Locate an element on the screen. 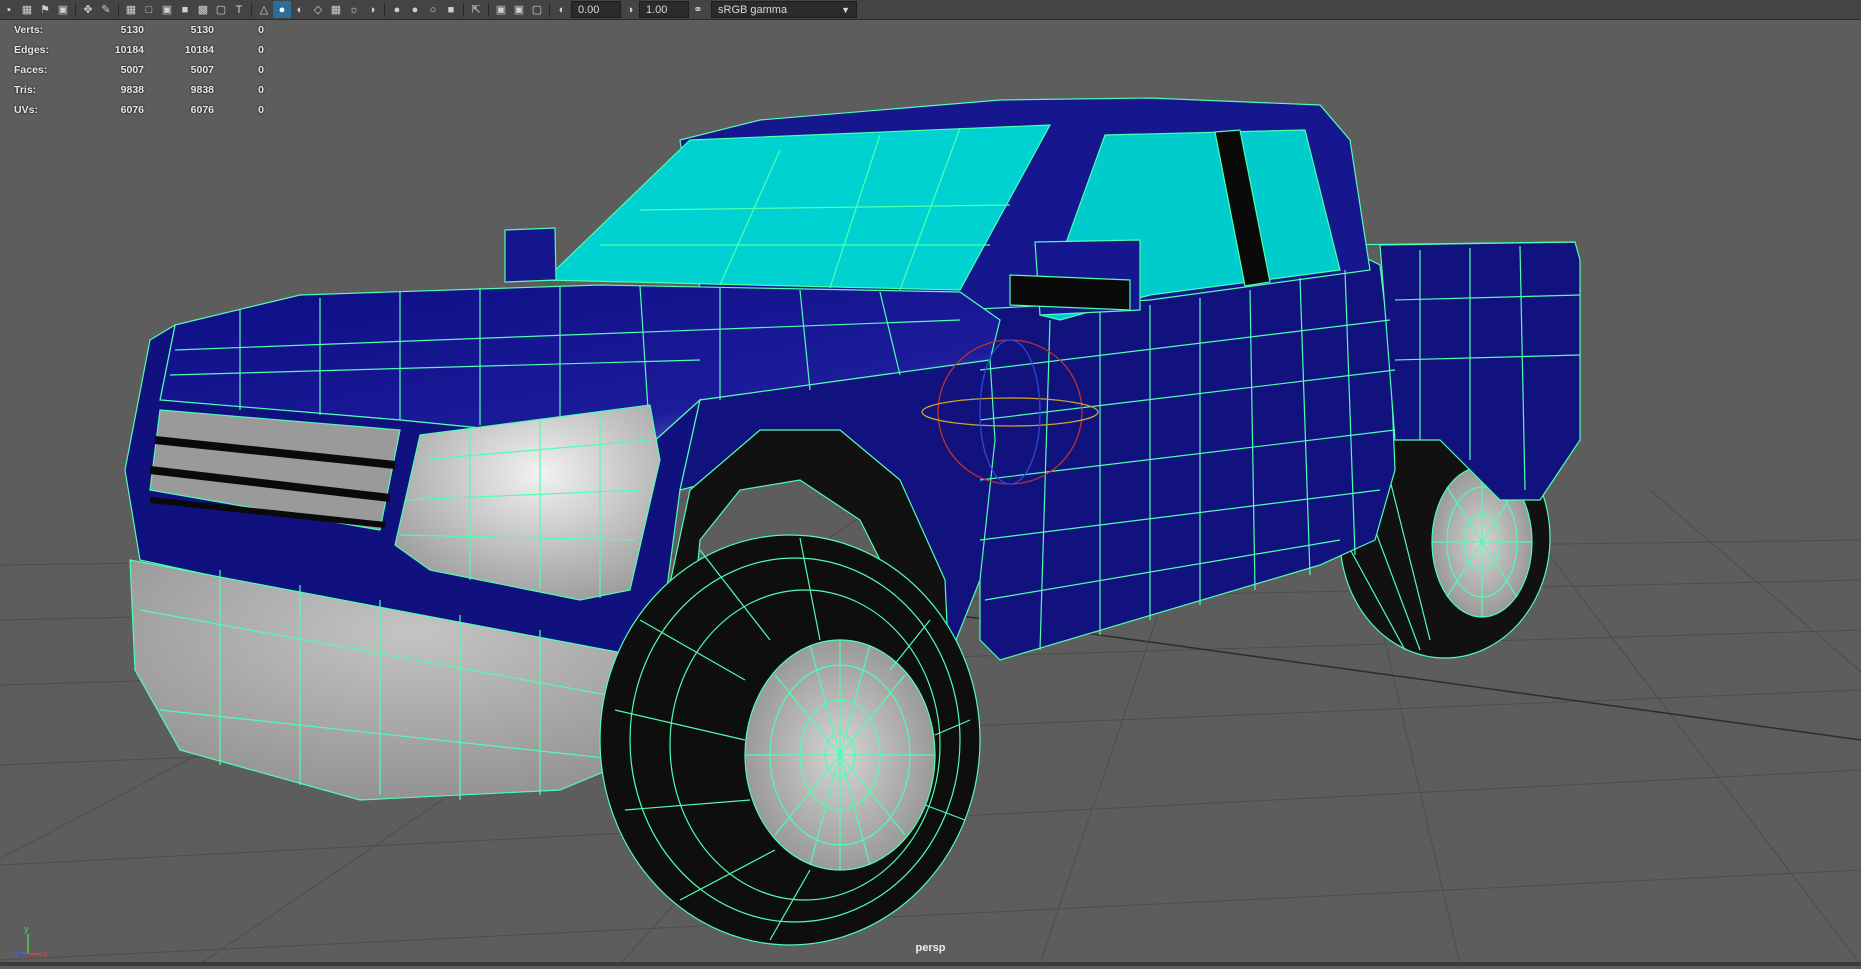 Image resolution: width=1861 pixels, height=969 pixels. isolate-select-icon: ⇱ is located at coordinates (476, 9).